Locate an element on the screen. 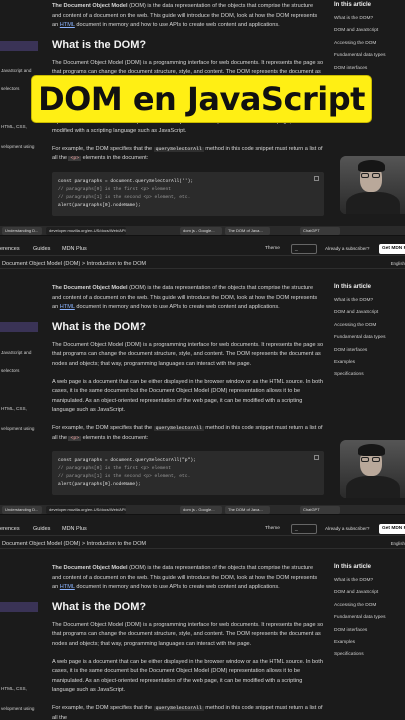 The height and width of the screenshot is (720, 405). video-title-banner: DOM en JavaScript is located at coordinates (201, 99).